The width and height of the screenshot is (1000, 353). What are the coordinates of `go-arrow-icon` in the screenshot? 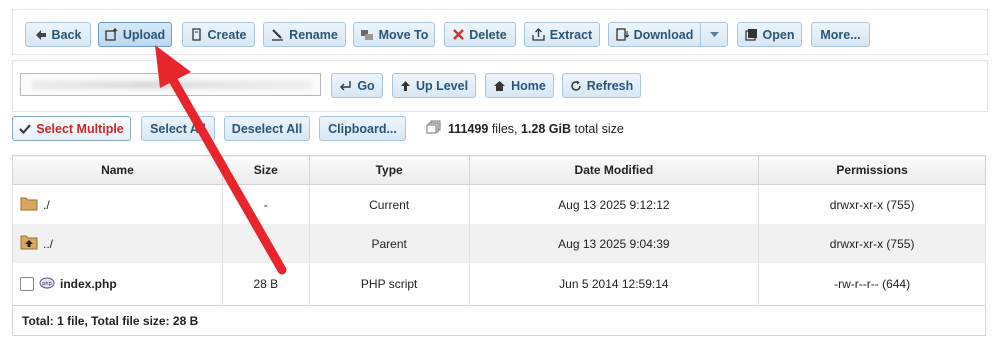 It's located at (345, 86).